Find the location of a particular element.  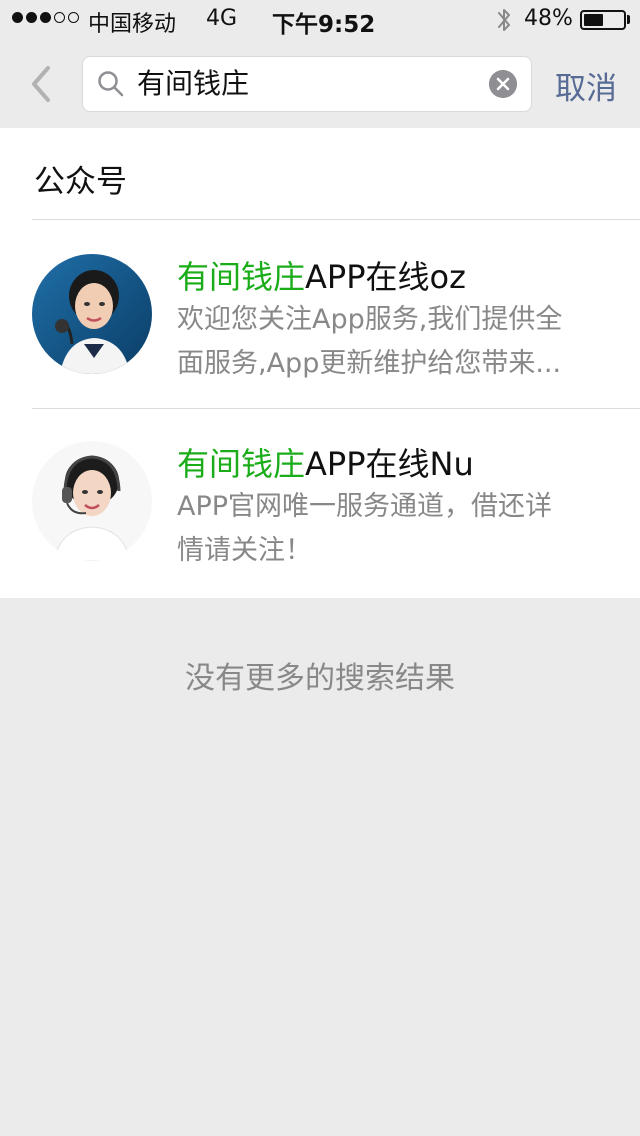

cancel-button: 取消 is located at coordinates (586, 85).